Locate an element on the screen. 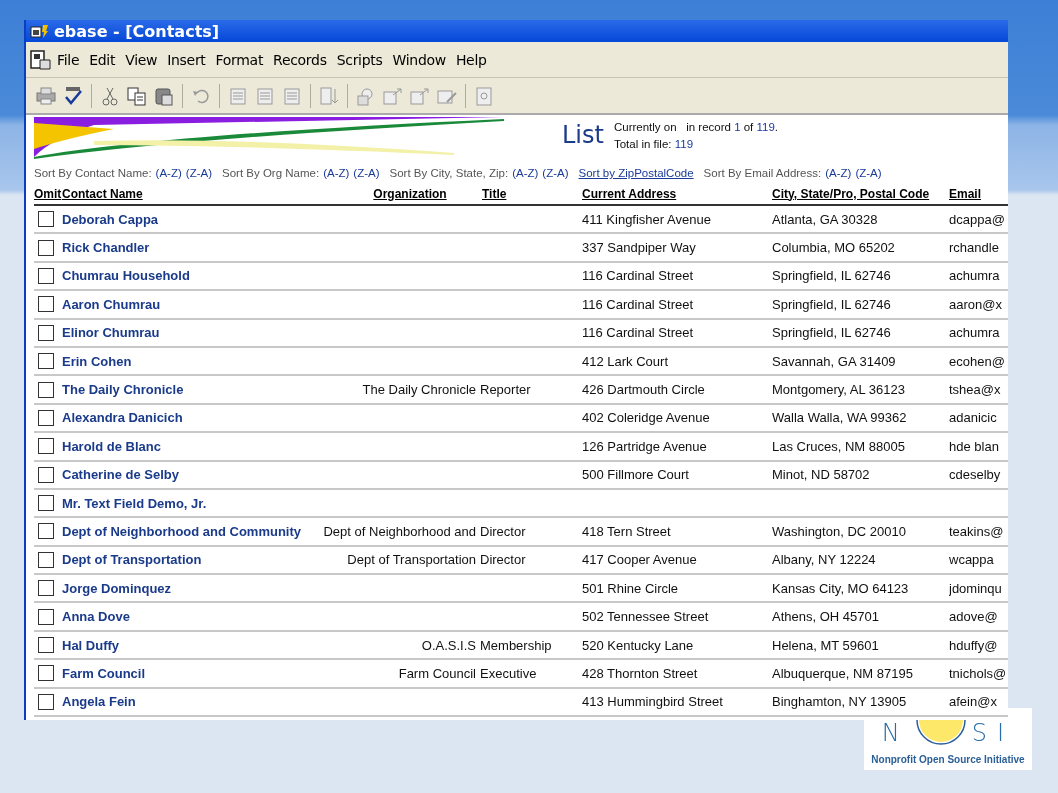 The width and height of the screenshot is (1058, 793). table-cell: 501 Rhine Circle is located at coordinates (630, 588).